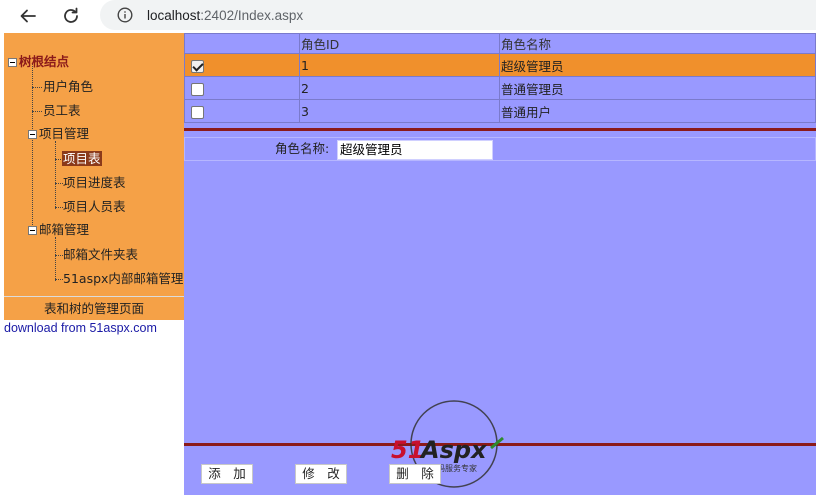 This screenshot has width=816, height=495. What do you see at coordinates (407, 450) in the screenshot?
I see `svg-text: 51` at bounding box center [407, 450].